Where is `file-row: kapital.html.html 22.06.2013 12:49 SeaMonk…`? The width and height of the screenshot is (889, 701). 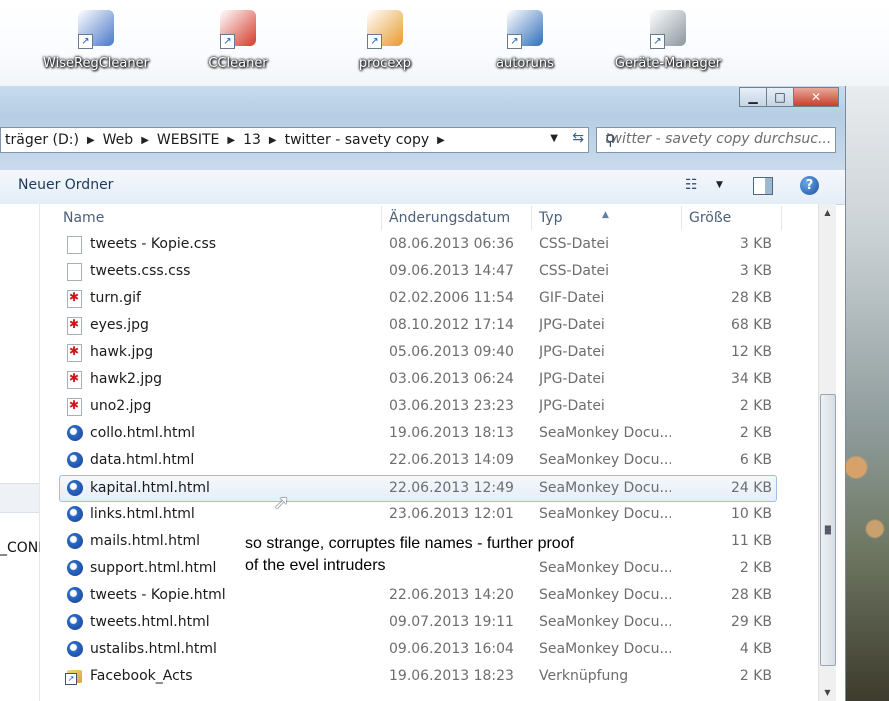 file-row: kapital.html.html 22.06.2013 12:49 SeaMonk… is located at coordinates (418, 488).